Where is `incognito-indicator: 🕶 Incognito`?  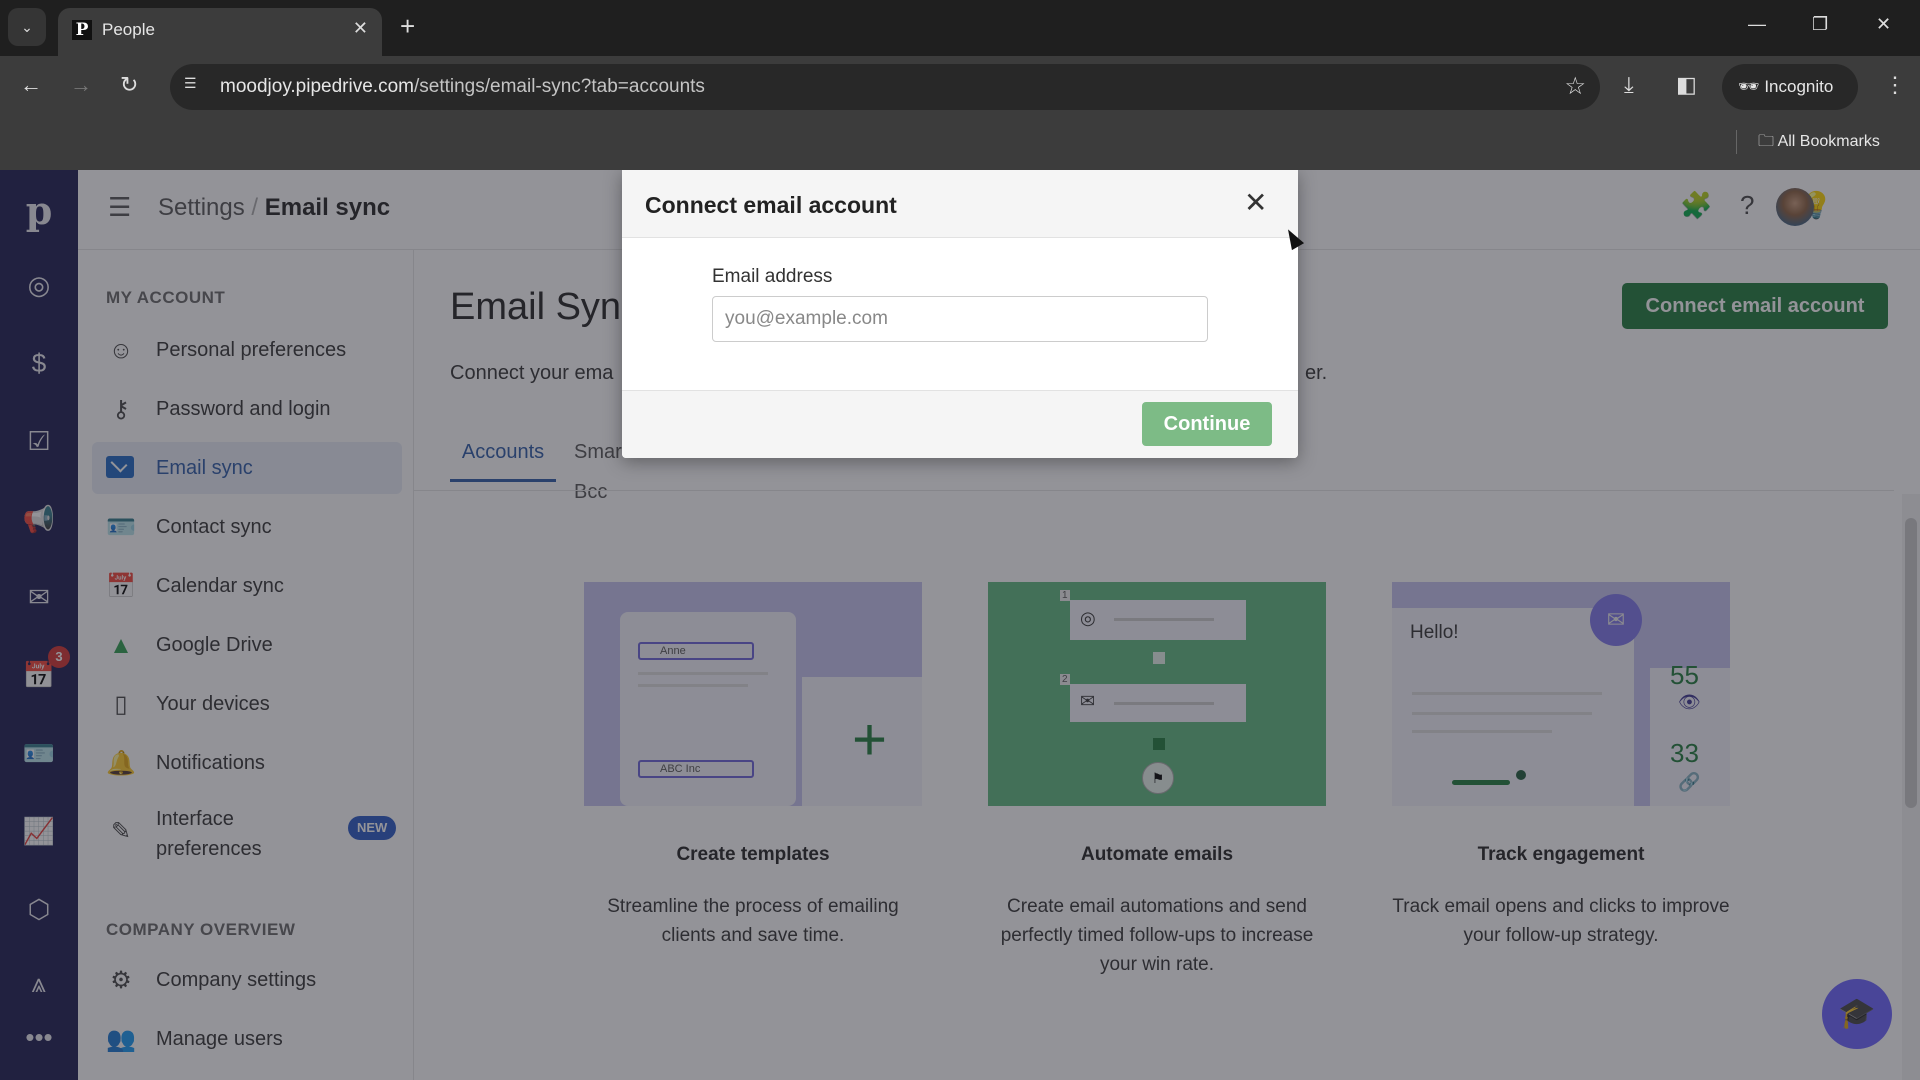 incognito-indicator: 🕶 Incognito is located at coordinates (1790, 87).